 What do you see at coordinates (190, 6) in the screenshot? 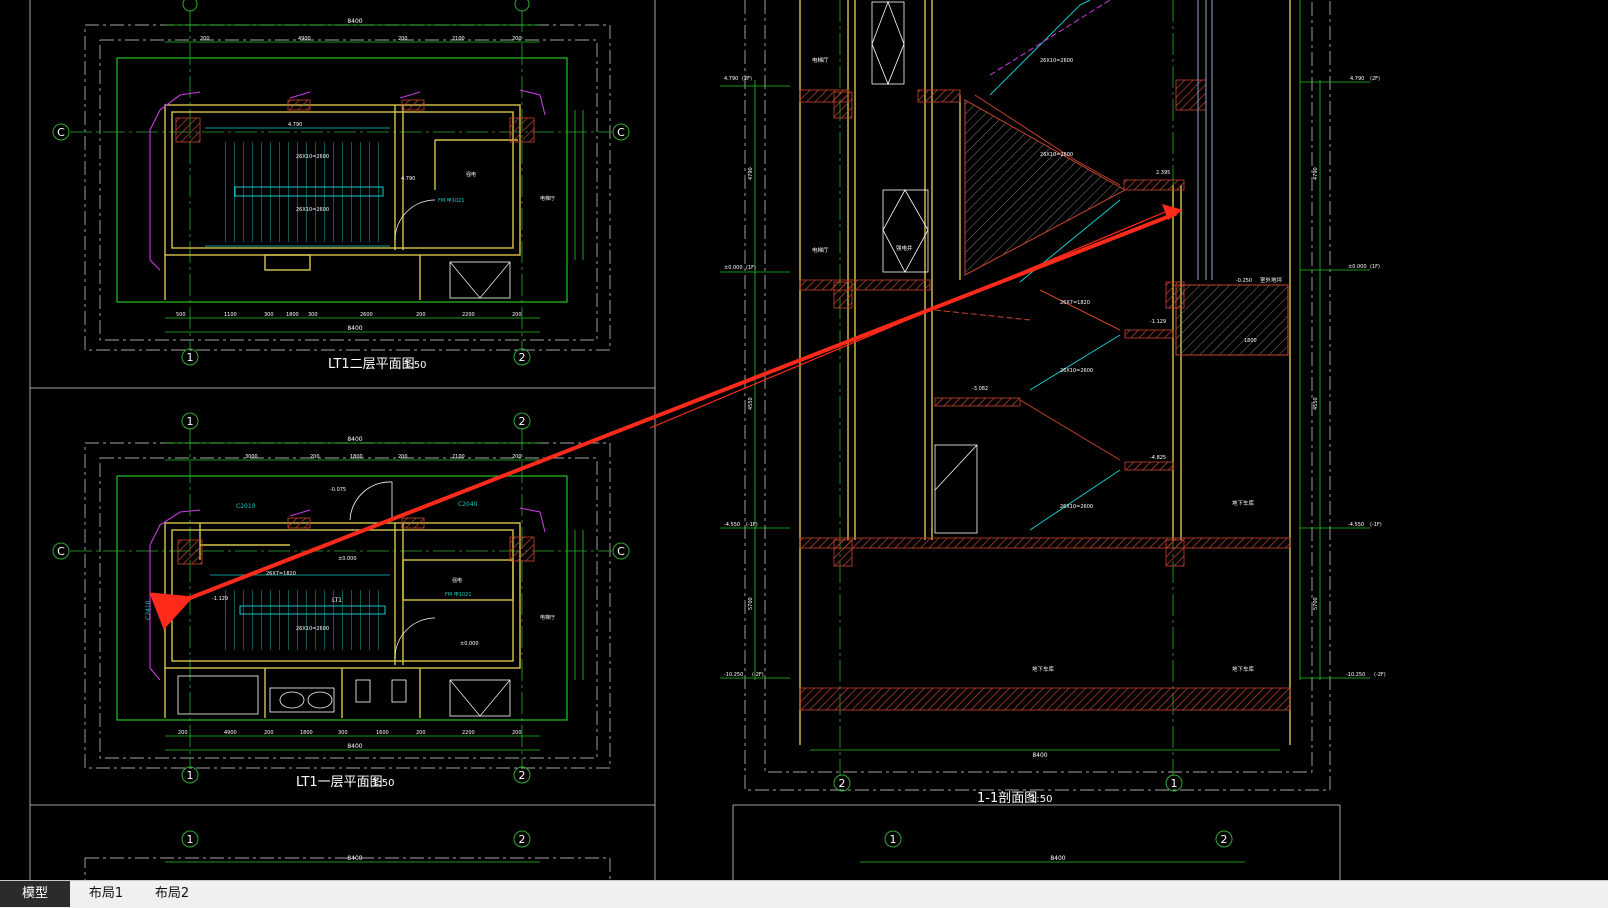
I see `axis-bubble-1-top` at bounding box center [190, 6].